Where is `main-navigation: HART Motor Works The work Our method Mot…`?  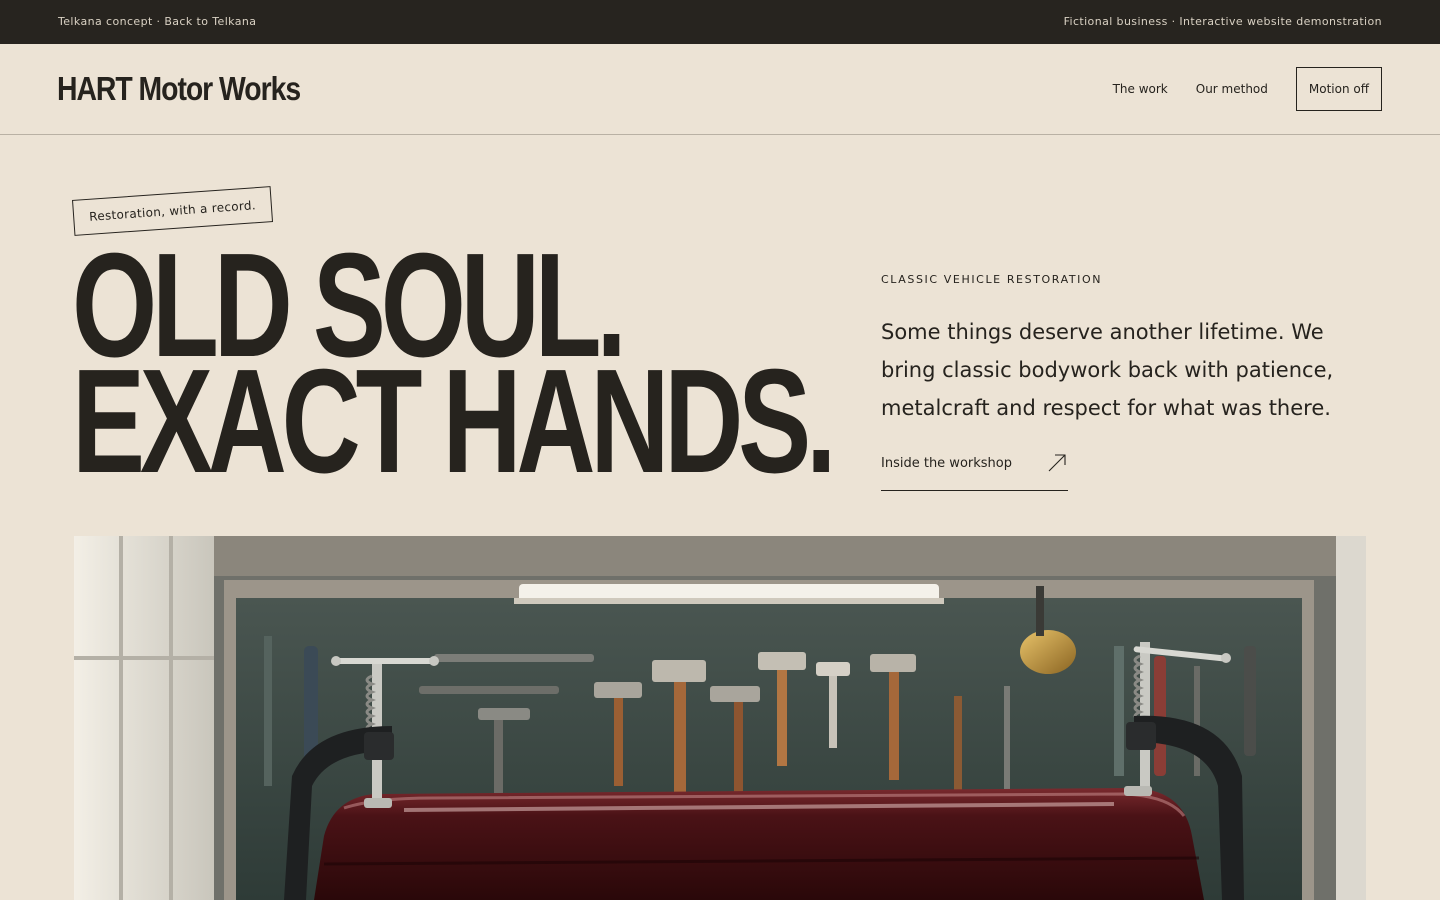 main-navigation: HART Motor Works The work Our method Mot… is located at coordinates (720, 89).